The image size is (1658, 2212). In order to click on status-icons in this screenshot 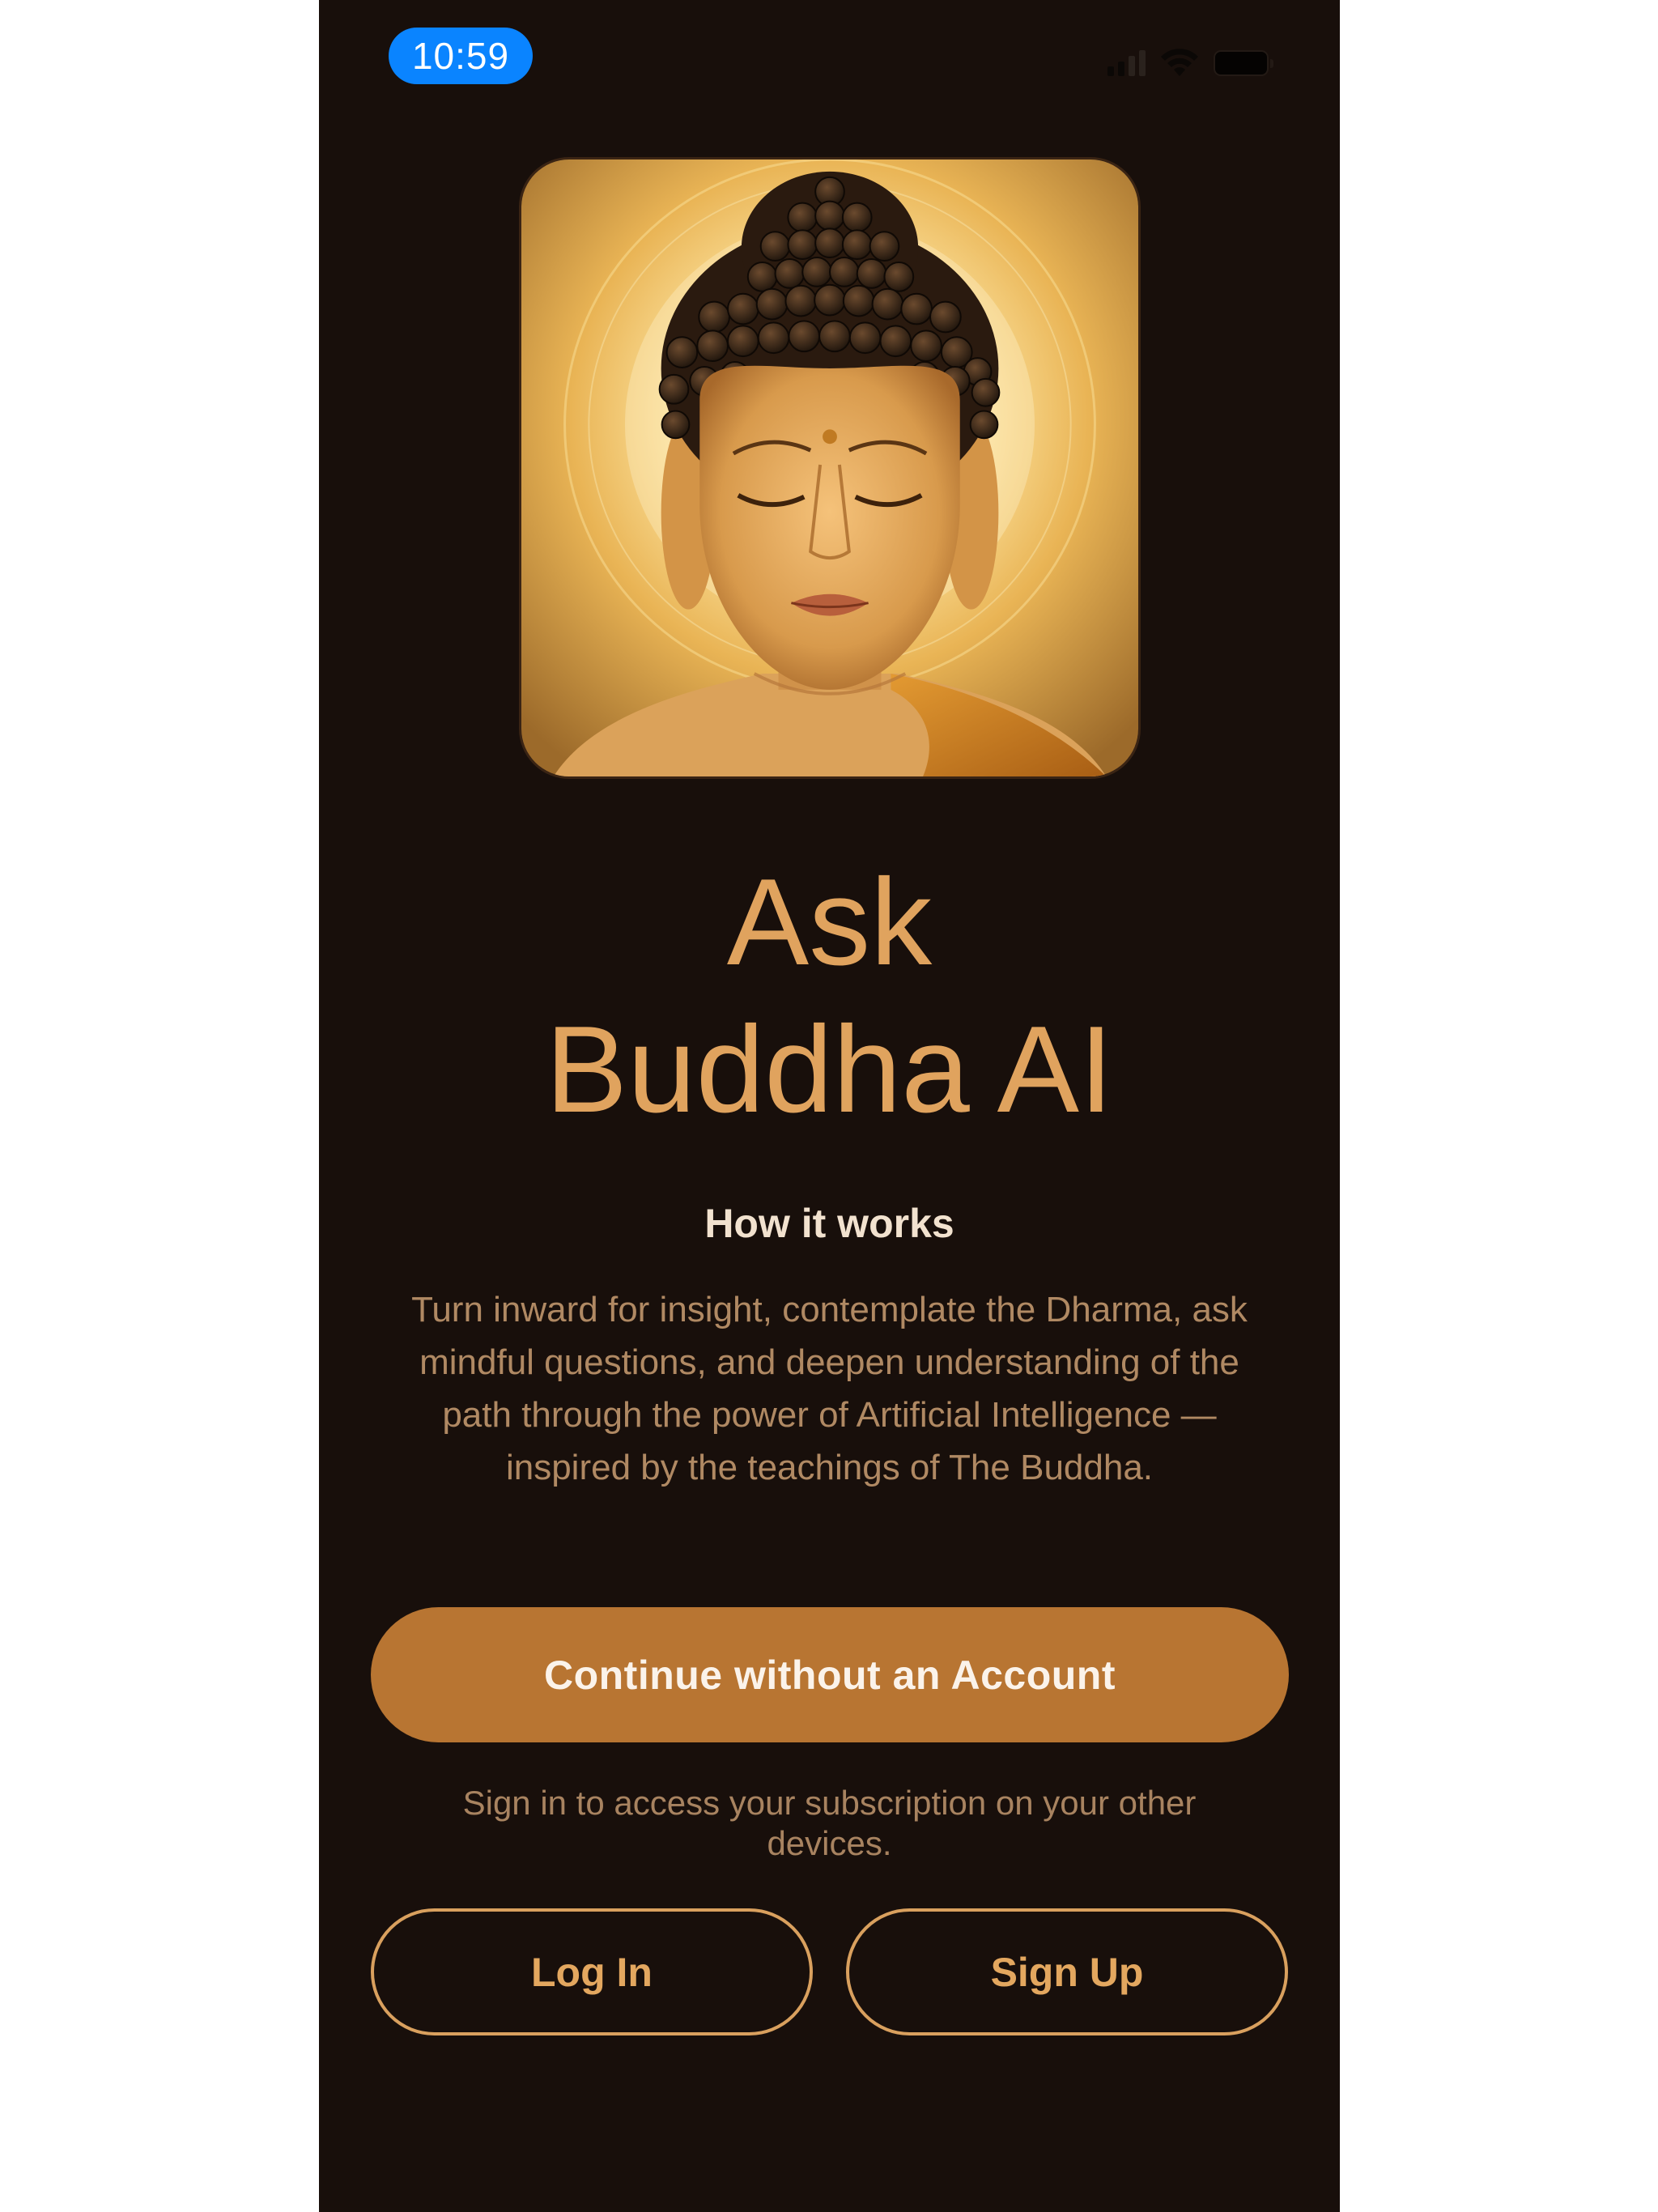, I will do `click(1190, 63)`.